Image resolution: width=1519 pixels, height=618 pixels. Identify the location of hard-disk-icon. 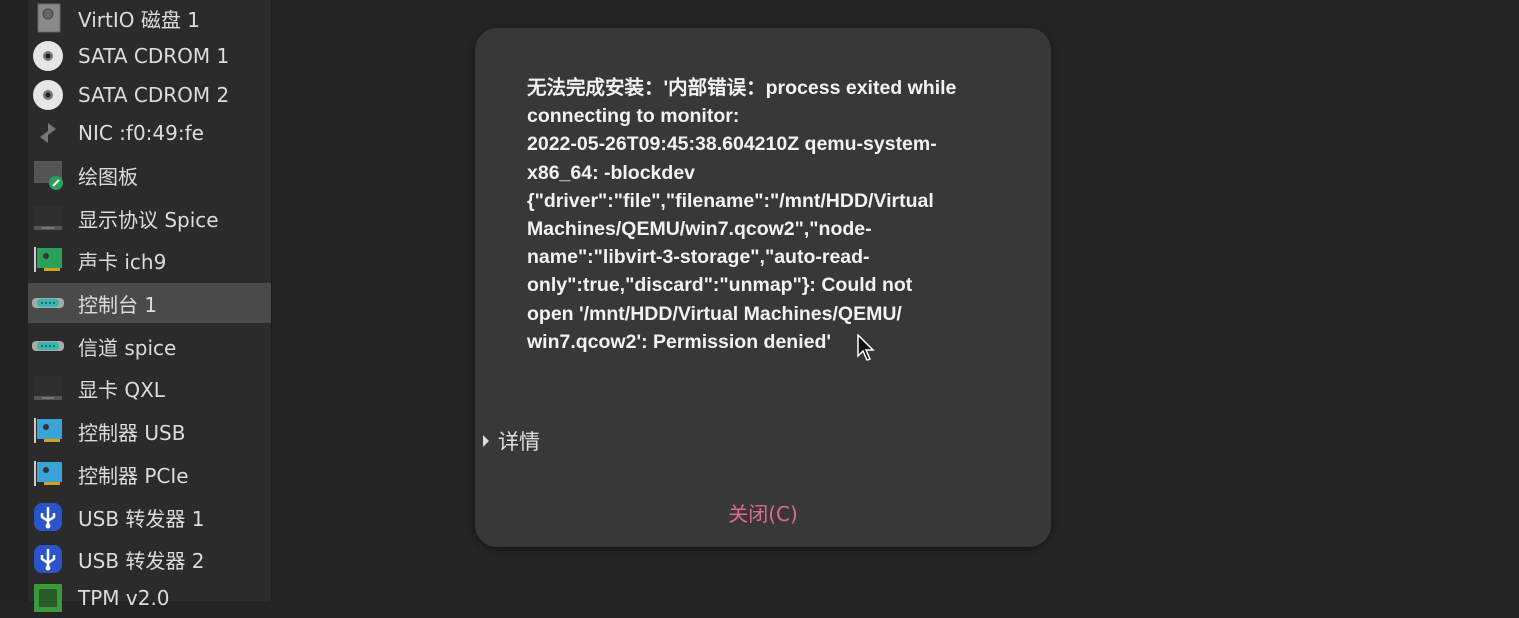
(48, 18).